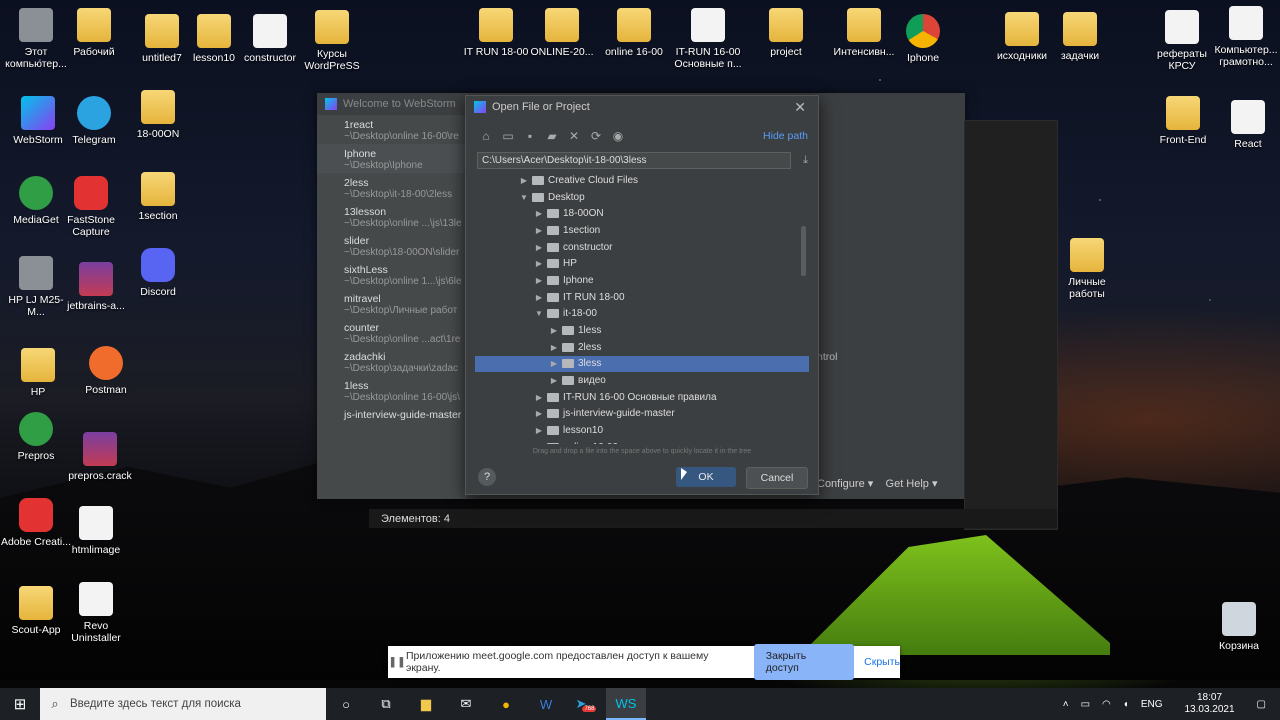  I want to click on desktop-icon-30: Postman, so click(106, 371).